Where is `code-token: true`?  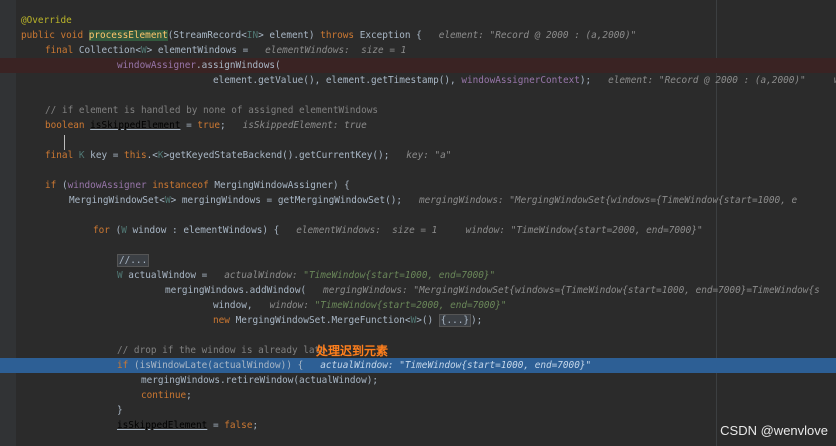 code-token: true is located at coordinates (208, 125).